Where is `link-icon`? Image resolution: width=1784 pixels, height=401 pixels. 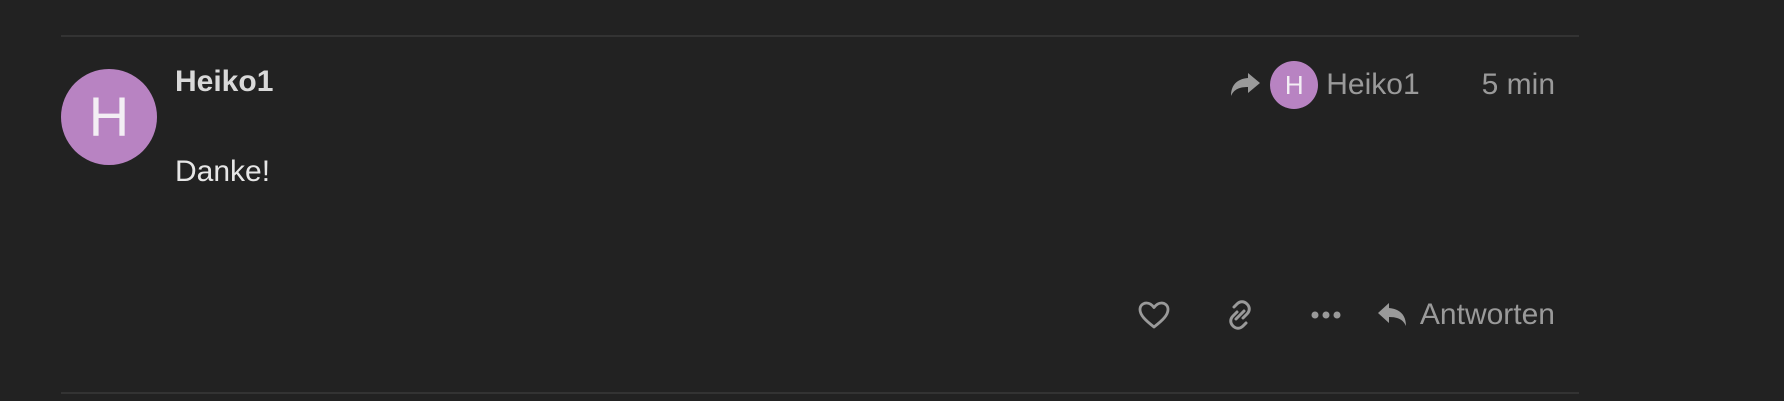
link-icon is located at coordinates (1240, 315).